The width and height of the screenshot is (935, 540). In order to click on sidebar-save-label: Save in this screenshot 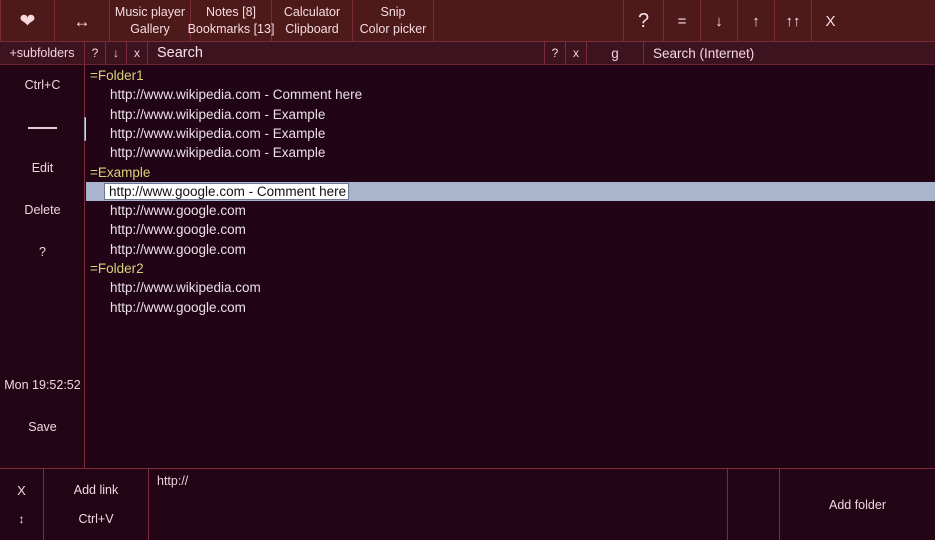, I will do `click(42, 427)`.